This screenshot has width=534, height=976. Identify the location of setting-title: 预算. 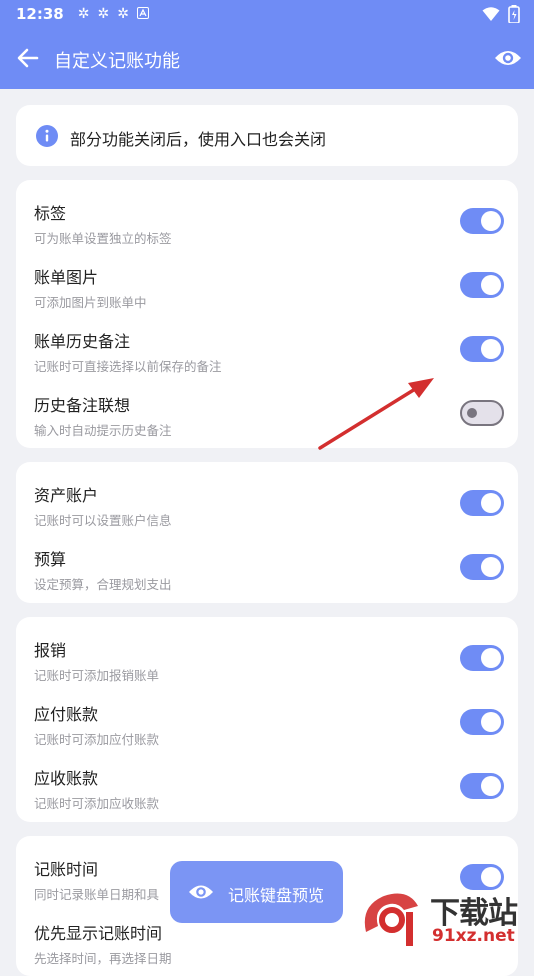
(50, 559).